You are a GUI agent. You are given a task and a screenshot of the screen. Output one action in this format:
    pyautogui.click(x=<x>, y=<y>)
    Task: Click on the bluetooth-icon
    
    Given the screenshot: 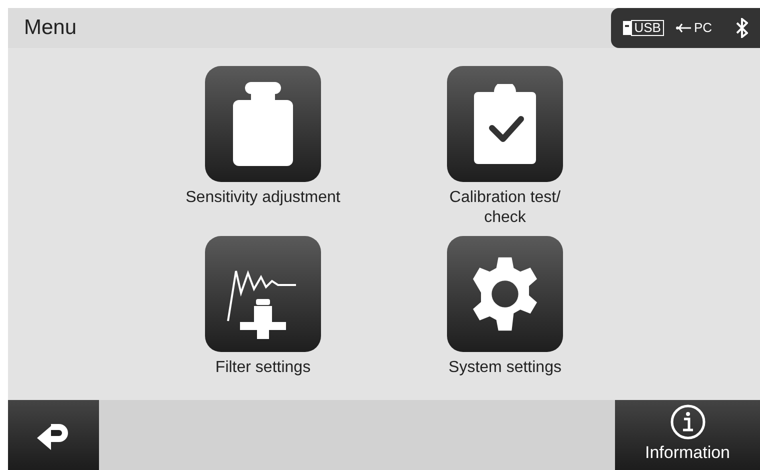 What is the action you would take?
    pyautogui.click(x=742, y=28)
    